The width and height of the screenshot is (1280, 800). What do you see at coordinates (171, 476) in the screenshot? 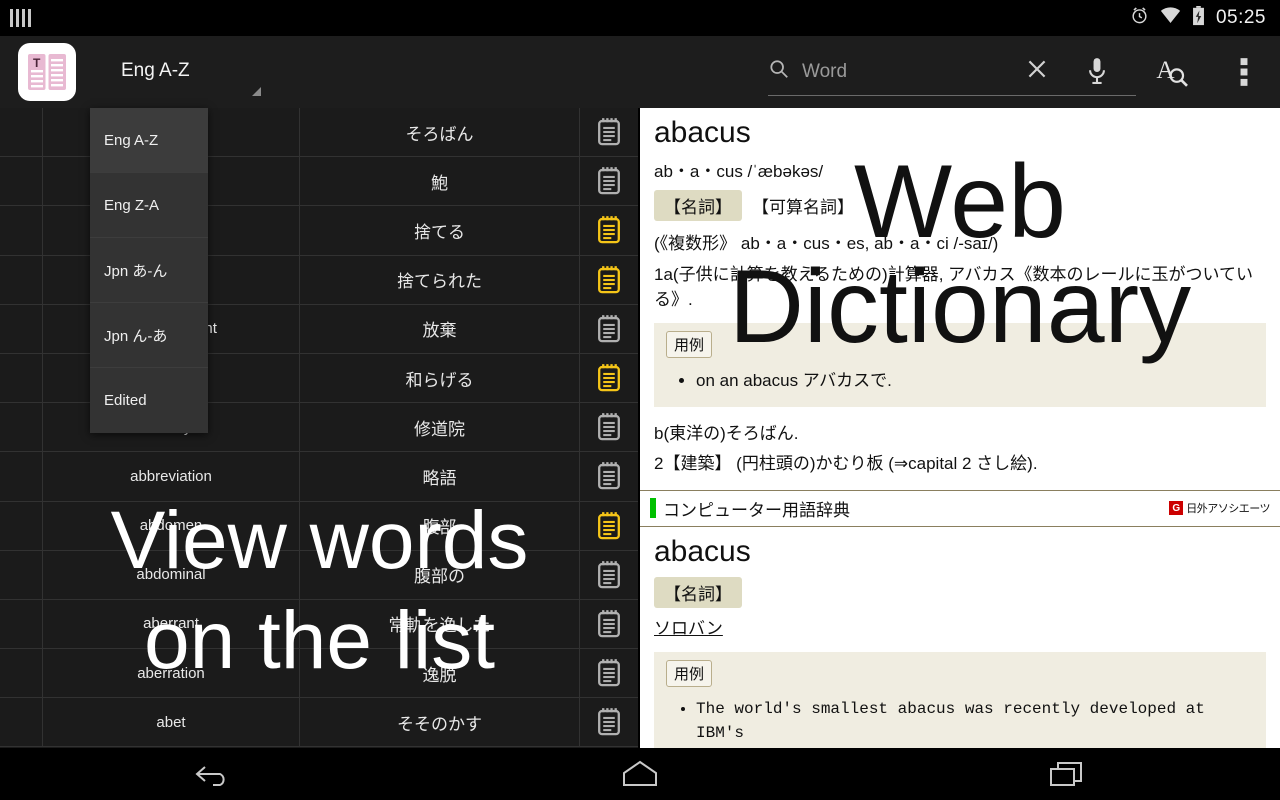
I see `row-word: abbreviation` at bounding box center [171, 476].